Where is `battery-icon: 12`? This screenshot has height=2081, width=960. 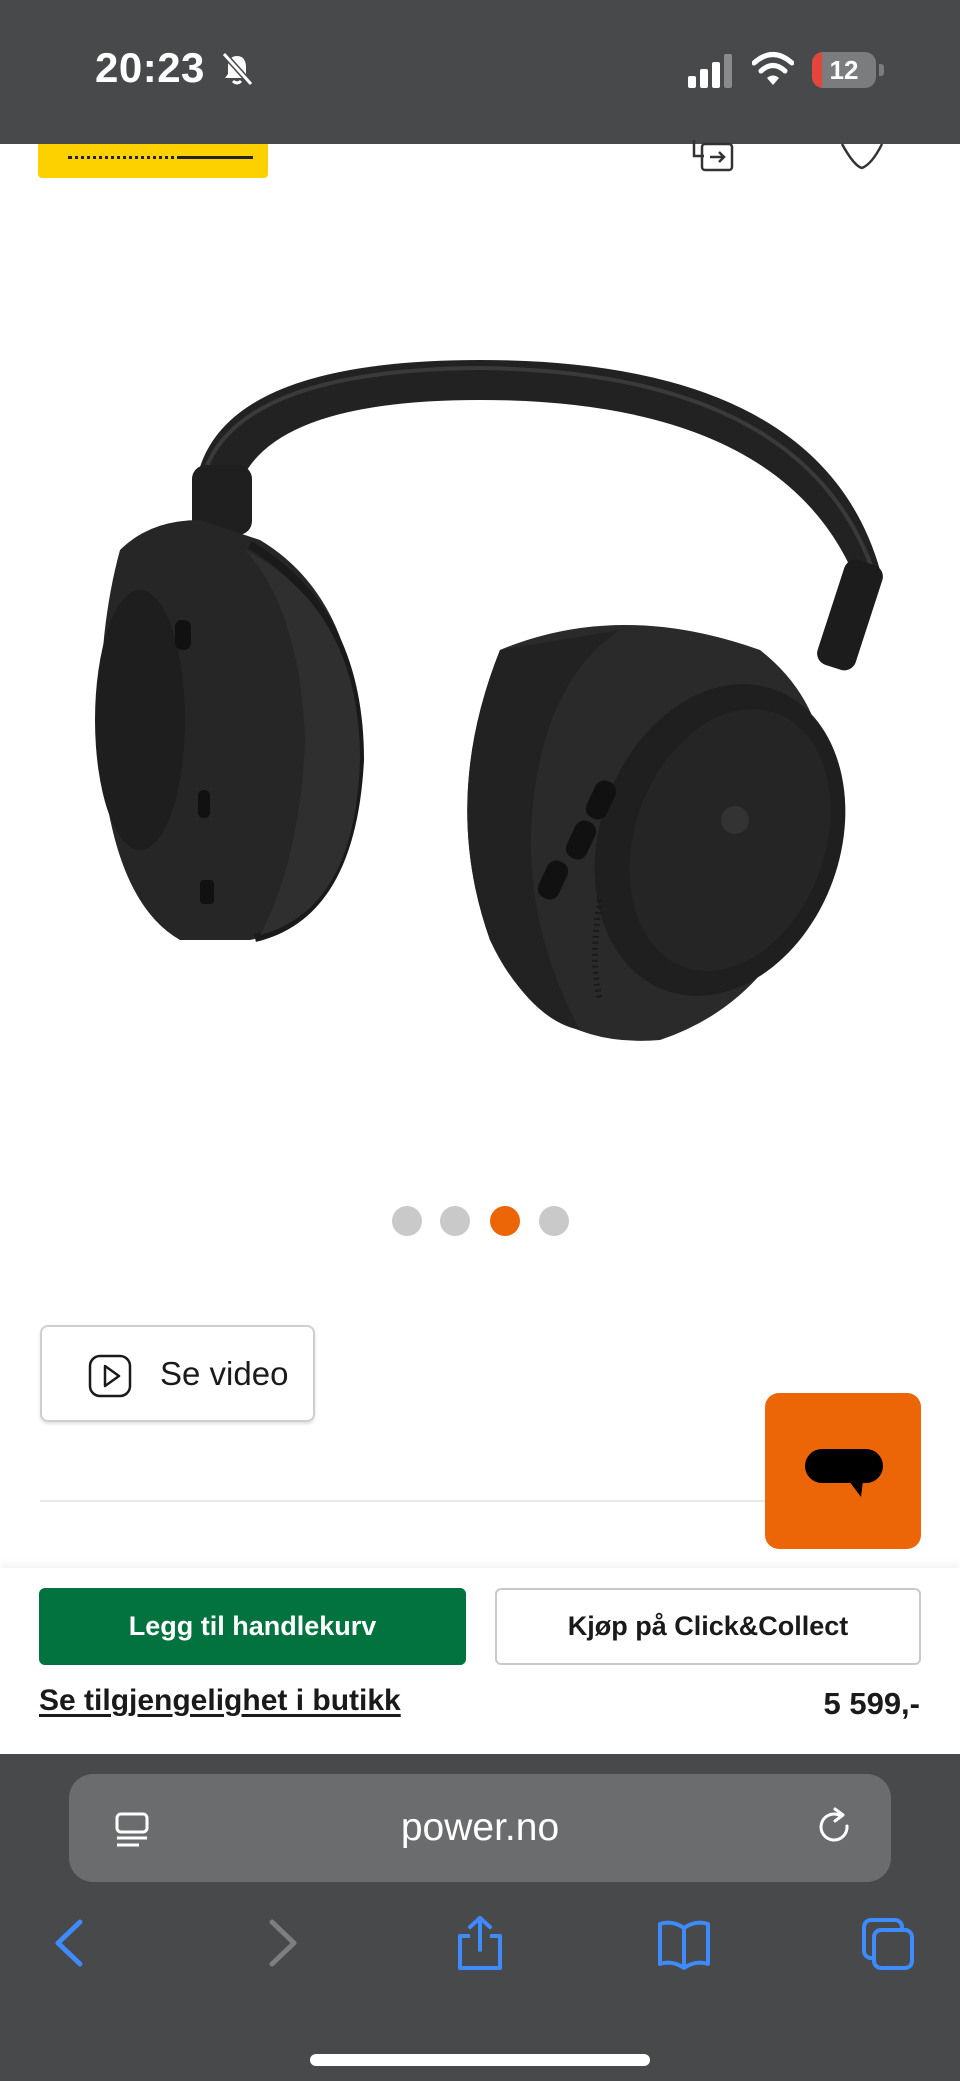
battery-icon: 12 is located at coordinates (844, 70).